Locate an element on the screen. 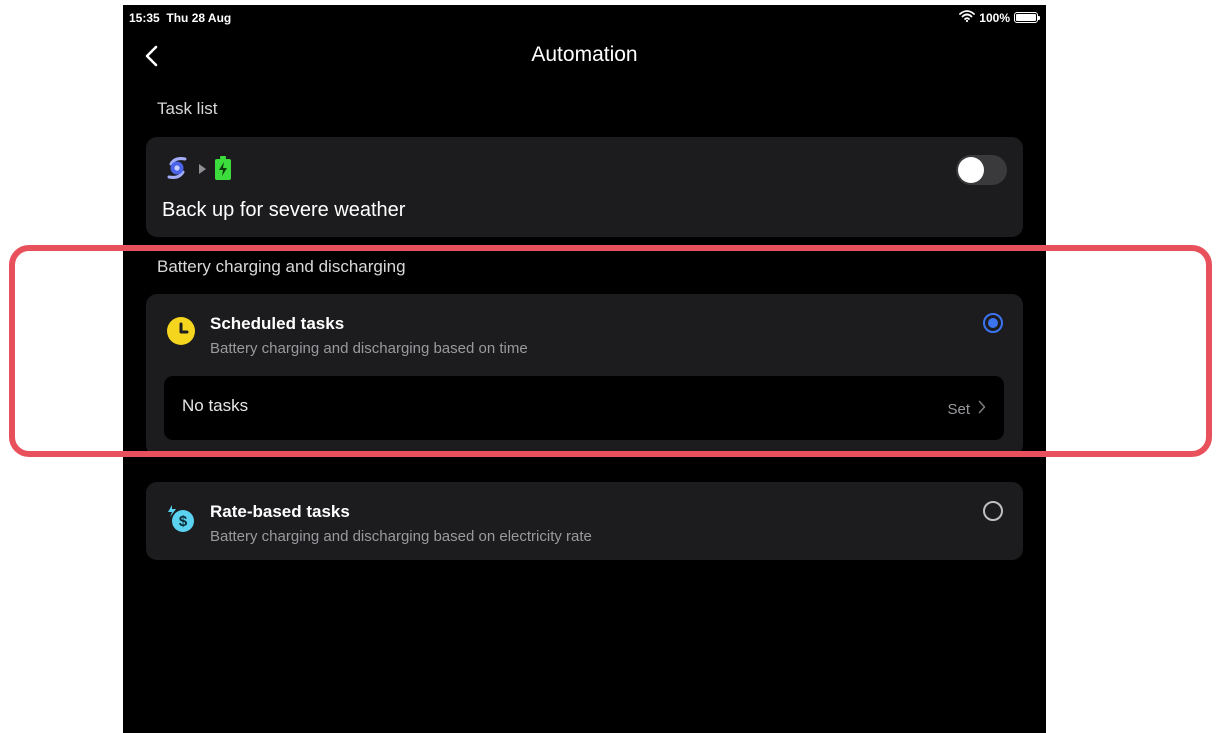  status-bar: 15:35 Thu 28 Aug 100% is located at coordinates (584, 17).